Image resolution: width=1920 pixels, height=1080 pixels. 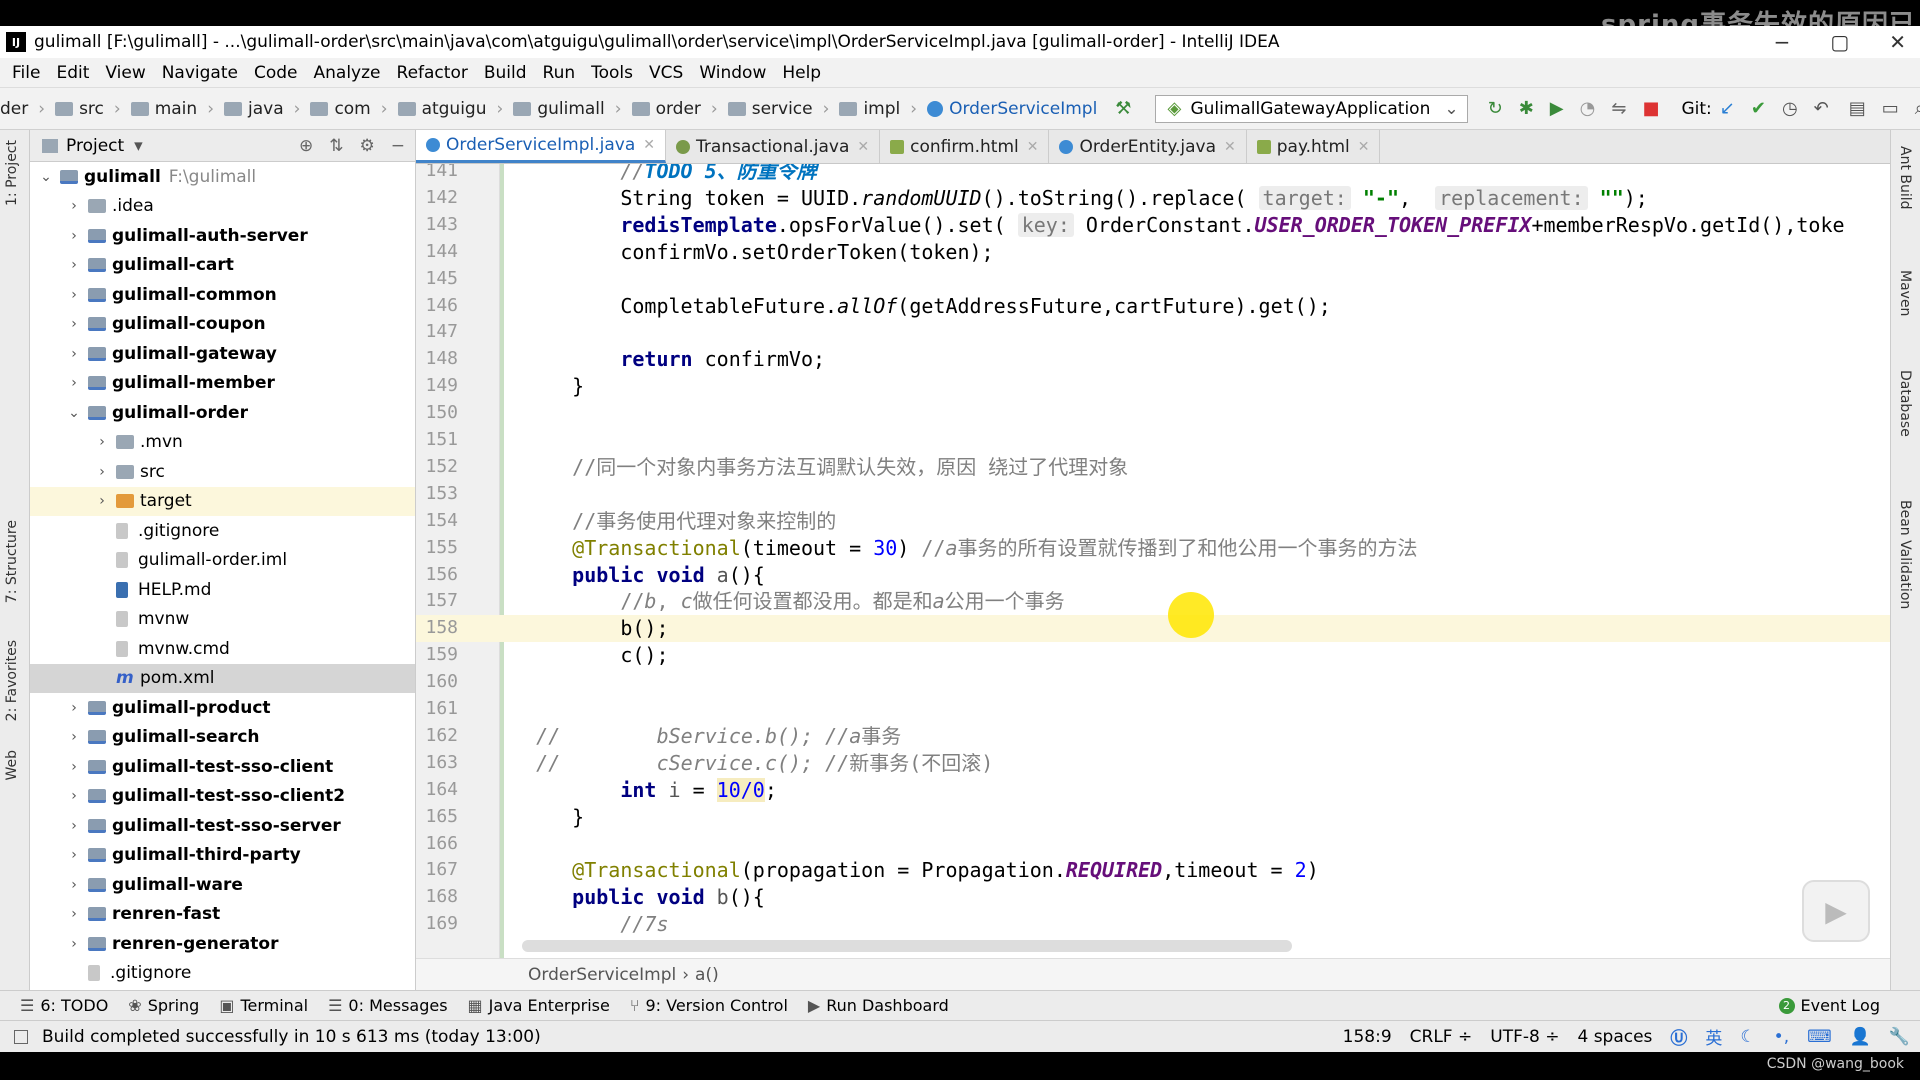 What do you see at coordinates (22, 109) in the screenshot?
I see `breadcrumb-item: der ›` at bounding box center [22, 109].